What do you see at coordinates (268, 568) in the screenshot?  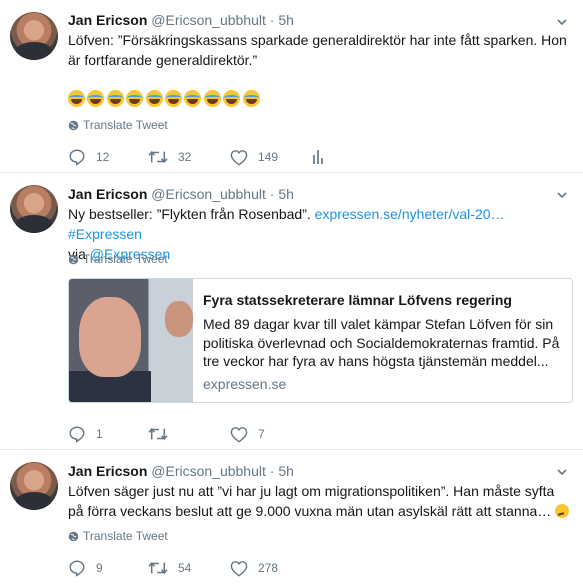 I see `like-count: 278` at bounding box center [268, 568].